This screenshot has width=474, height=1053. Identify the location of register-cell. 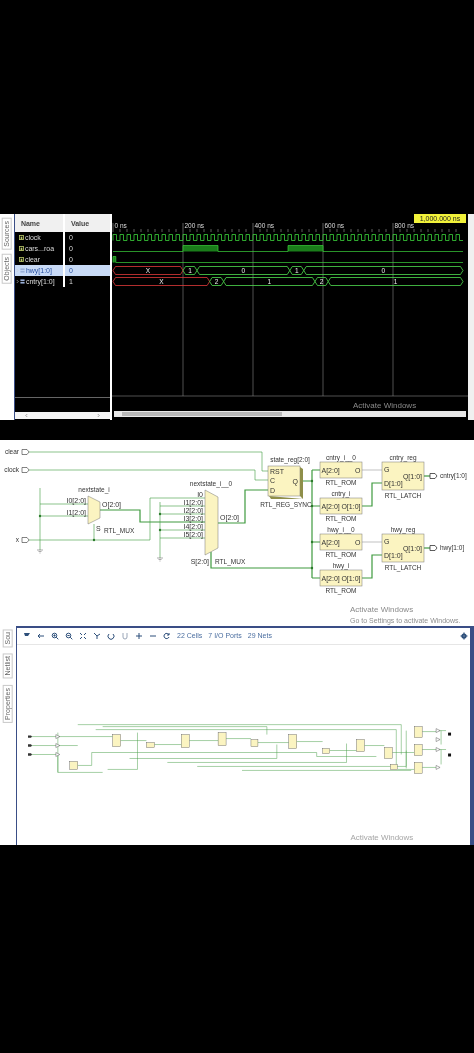
(285, 482).